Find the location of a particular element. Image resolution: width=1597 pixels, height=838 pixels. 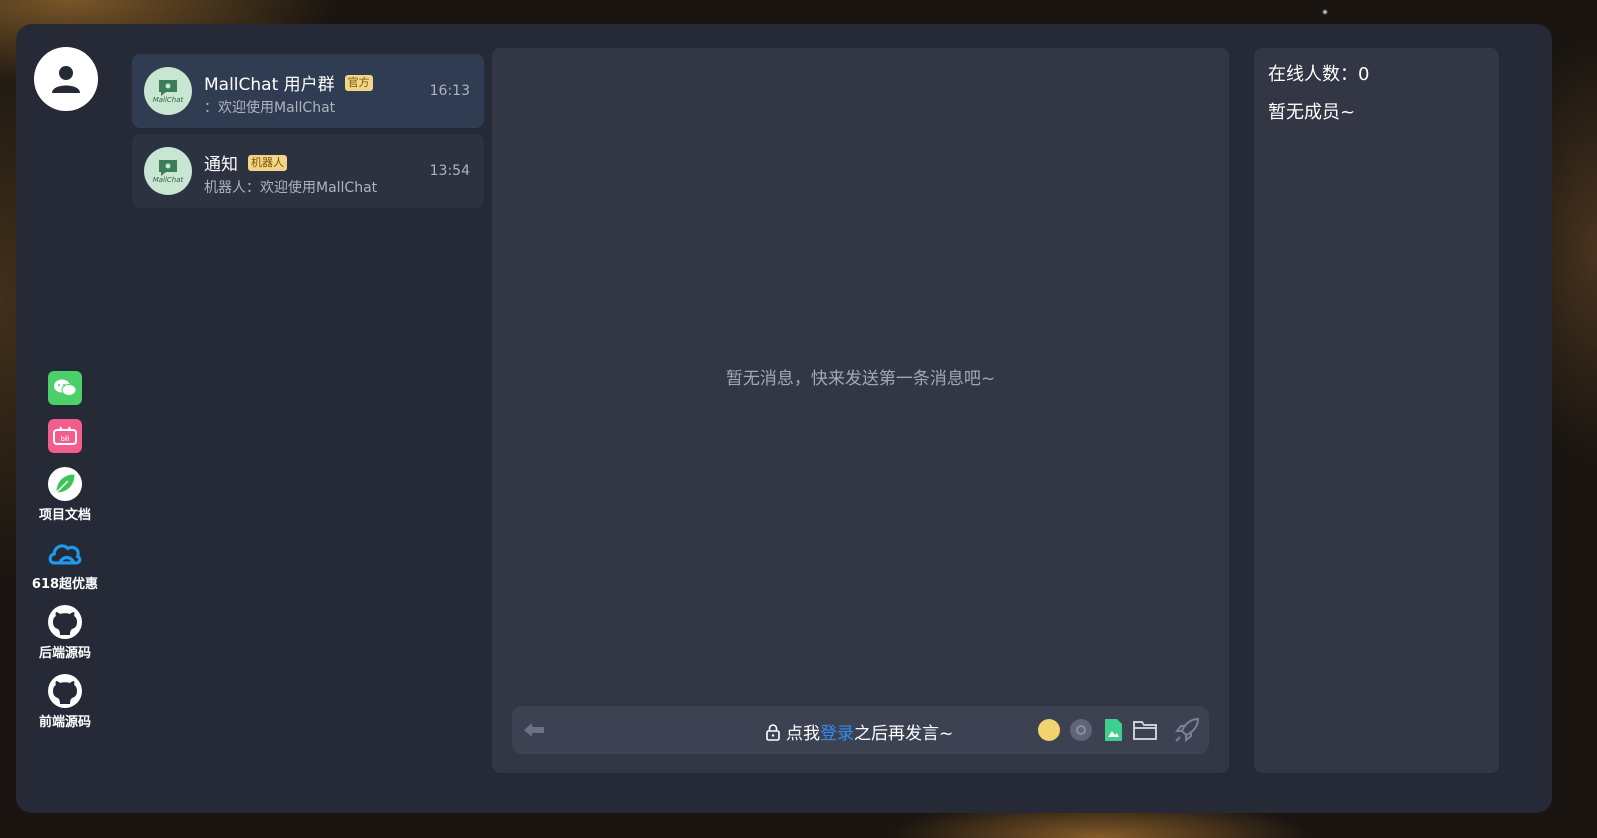

session-name: 通知 is located at coordinates (221, 165).